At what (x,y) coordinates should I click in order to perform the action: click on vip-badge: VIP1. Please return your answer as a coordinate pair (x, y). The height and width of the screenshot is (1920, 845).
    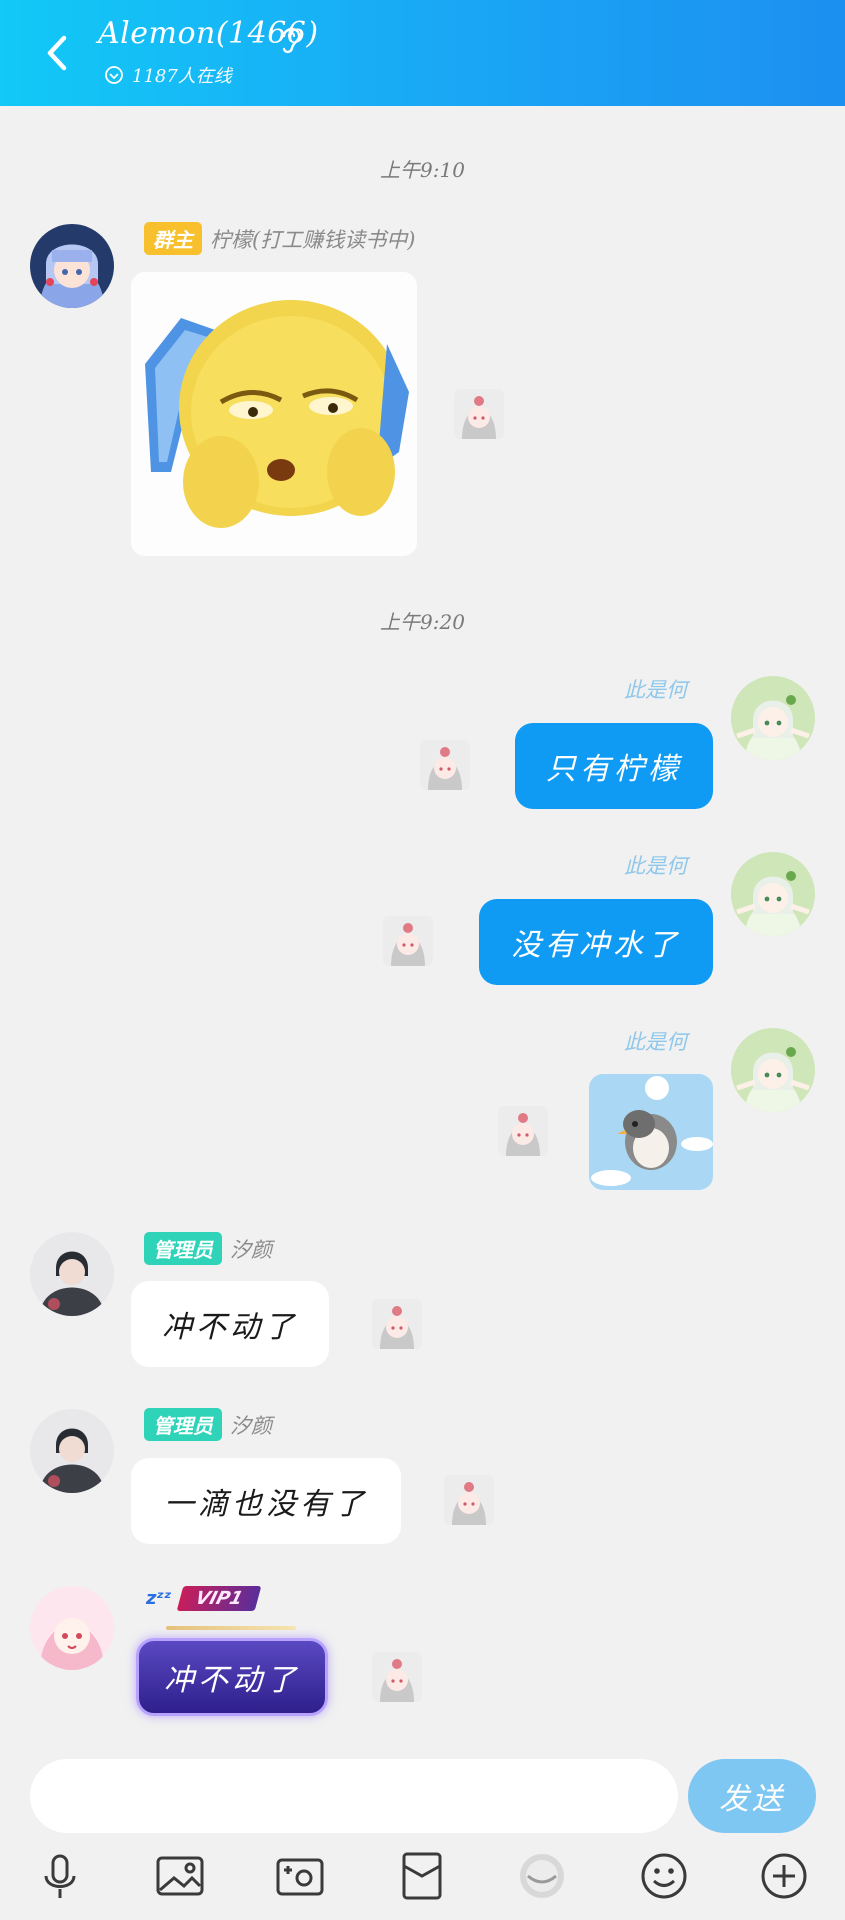
    Looking at the image, I should click on (219, 1598).